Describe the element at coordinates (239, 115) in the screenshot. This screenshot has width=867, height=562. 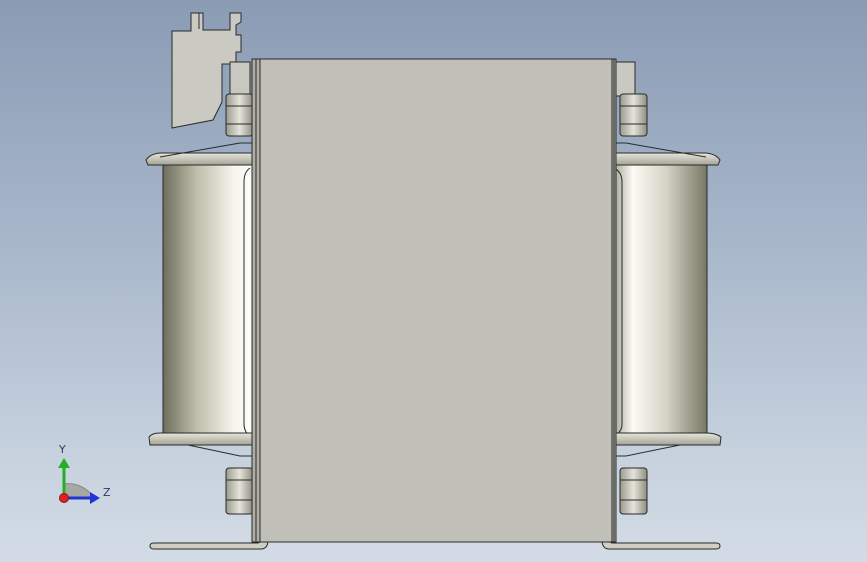
I see `bolt-top-left` at that location.